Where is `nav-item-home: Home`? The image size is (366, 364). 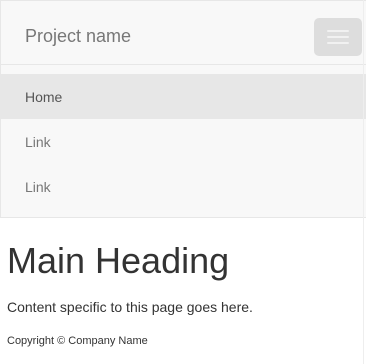 nav-item-home: Home is located at coordinates (183, 96).